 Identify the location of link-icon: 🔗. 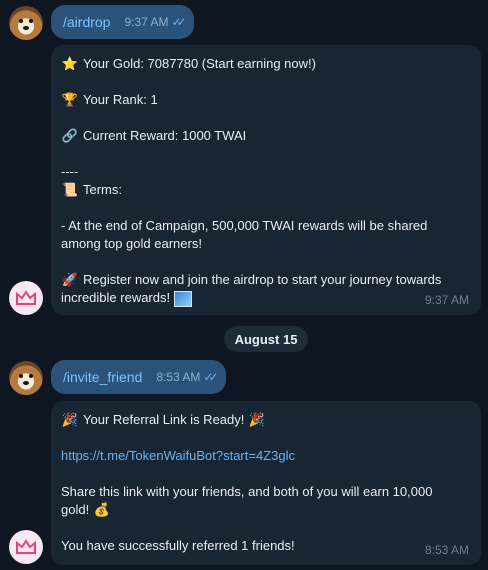
(70, 135).